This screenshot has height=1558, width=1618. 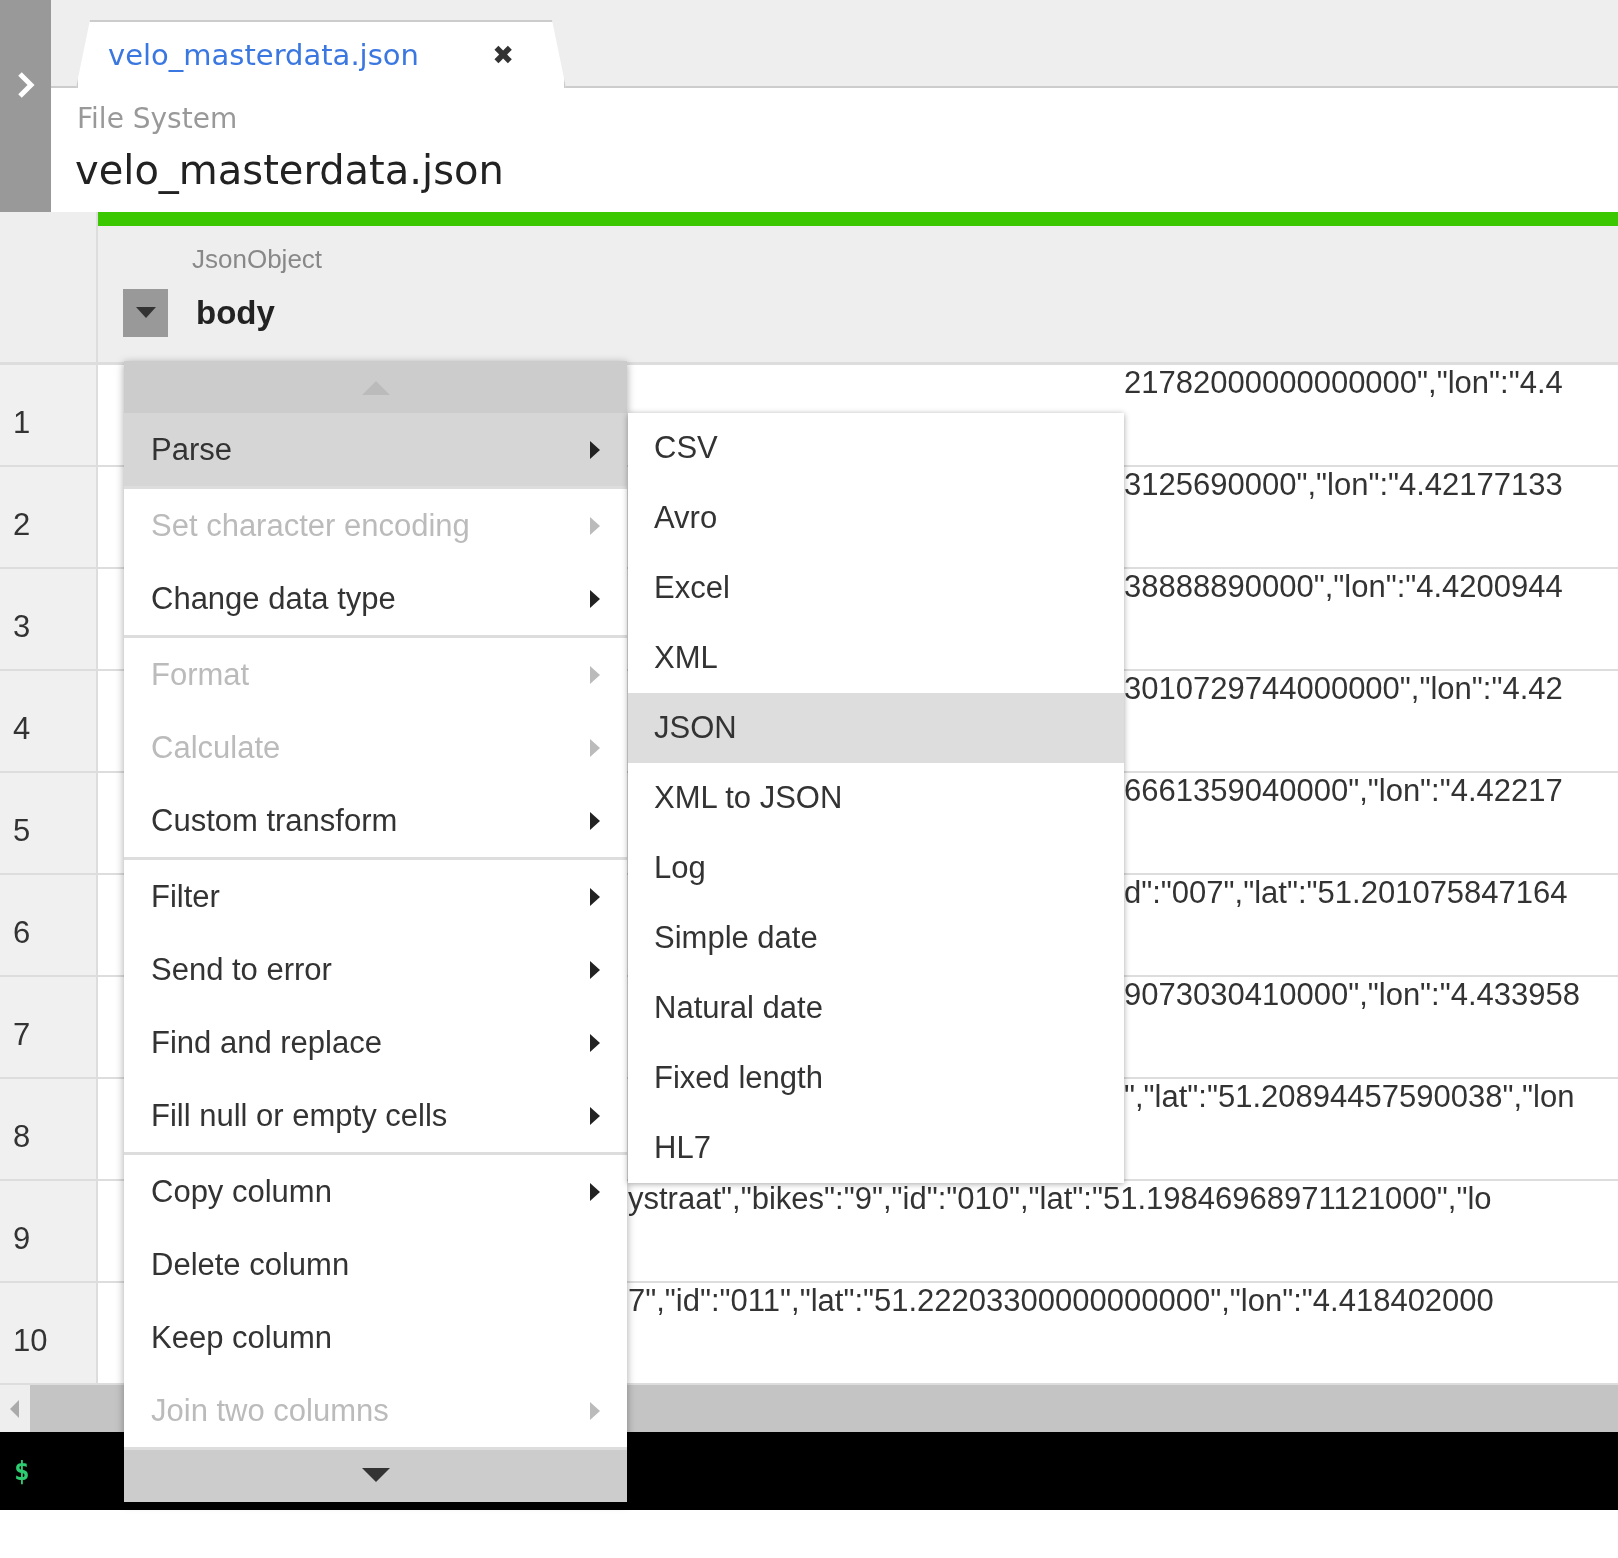 What do you see at coordinates (876, 448) in the screenshot?
I see `submenu-item: CSV` at bounding box center [876, 448].